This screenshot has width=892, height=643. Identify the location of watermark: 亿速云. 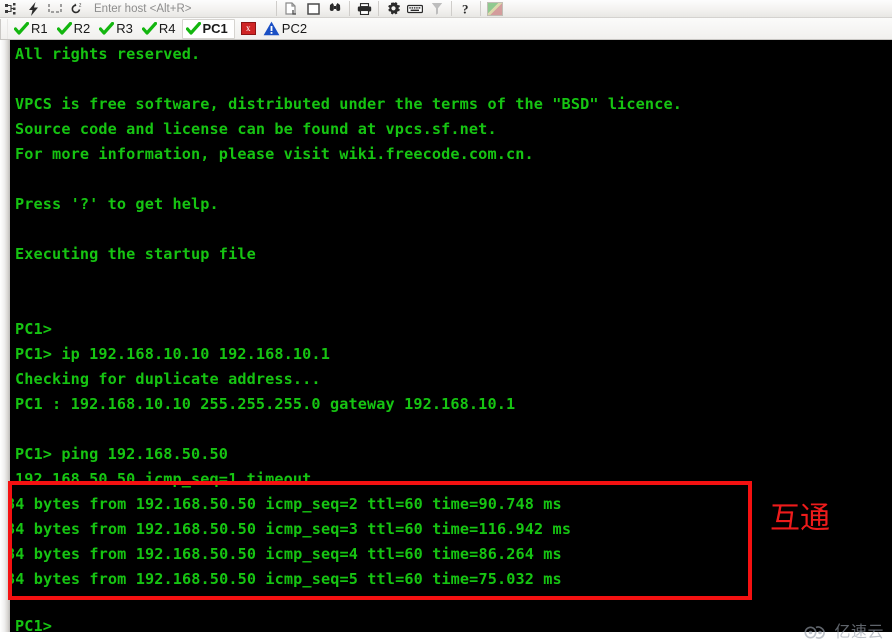
(844, 632).